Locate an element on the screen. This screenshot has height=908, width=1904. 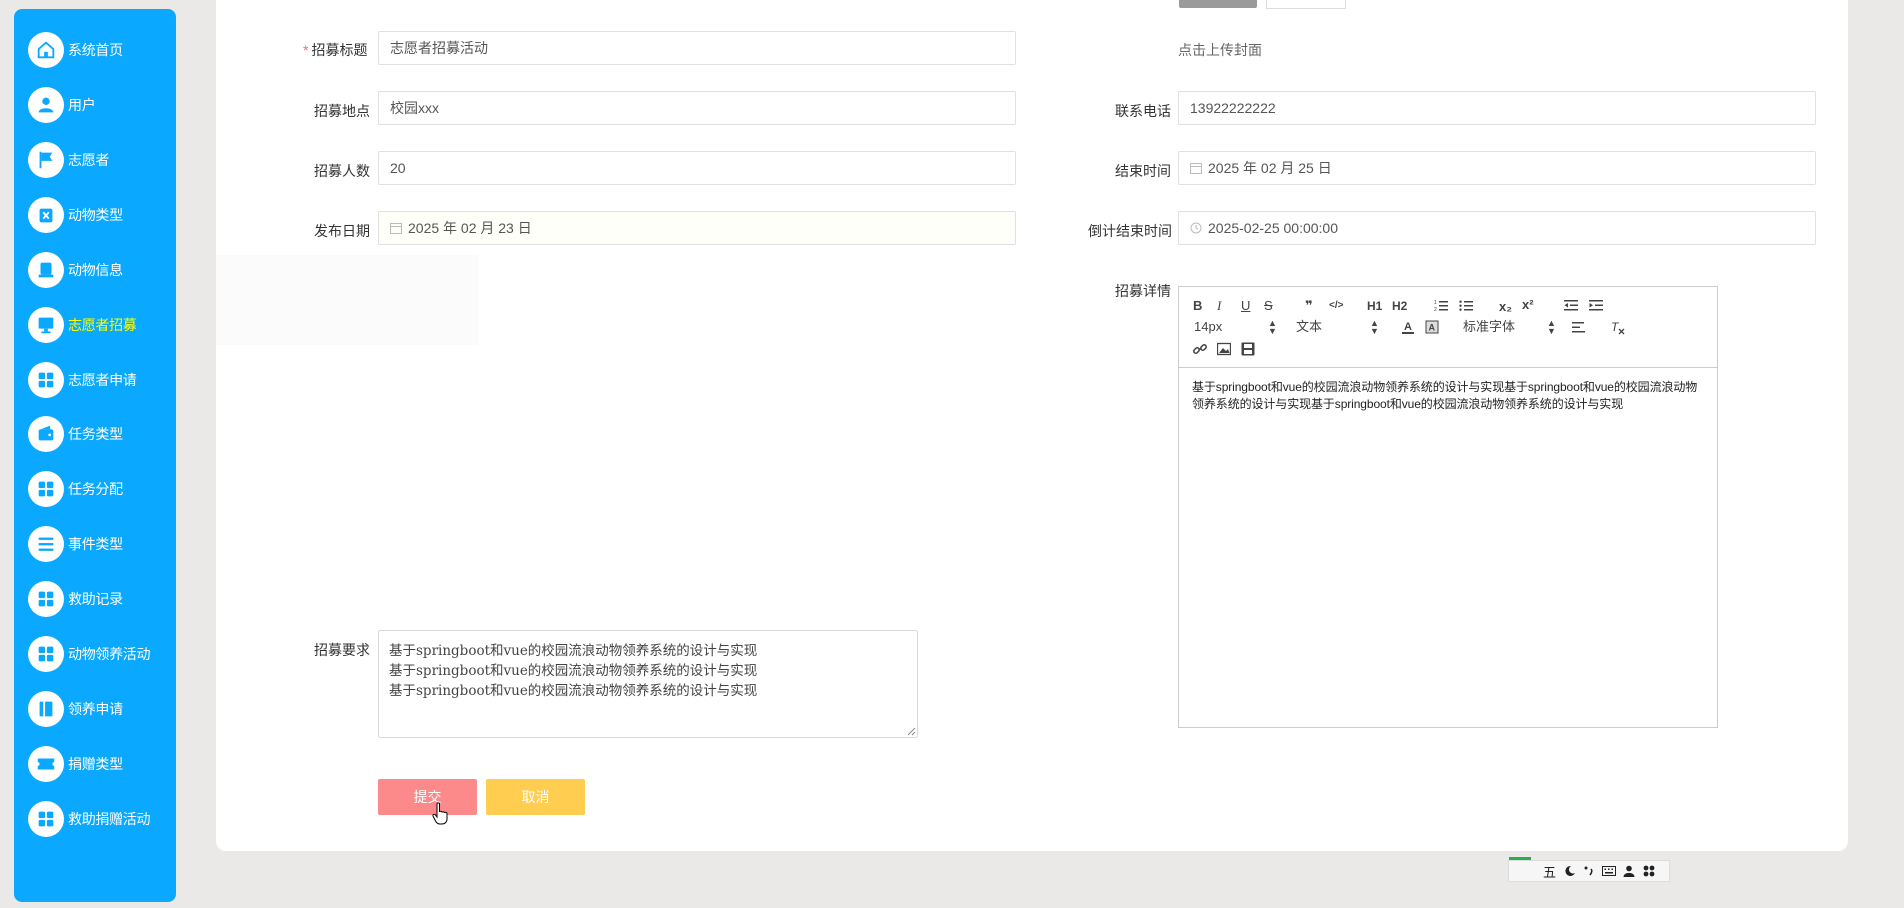
align-icon is located at coordinates (1579, 327).